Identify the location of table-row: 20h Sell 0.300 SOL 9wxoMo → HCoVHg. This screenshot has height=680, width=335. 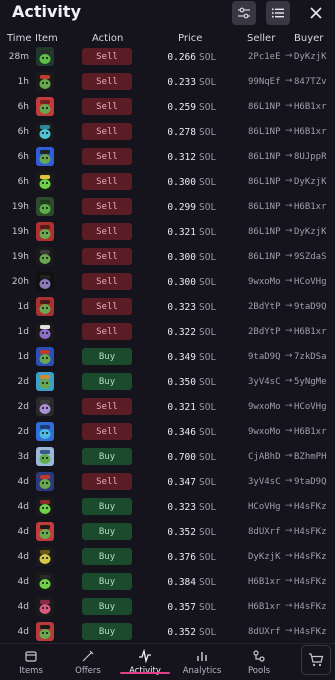
(167, 282).